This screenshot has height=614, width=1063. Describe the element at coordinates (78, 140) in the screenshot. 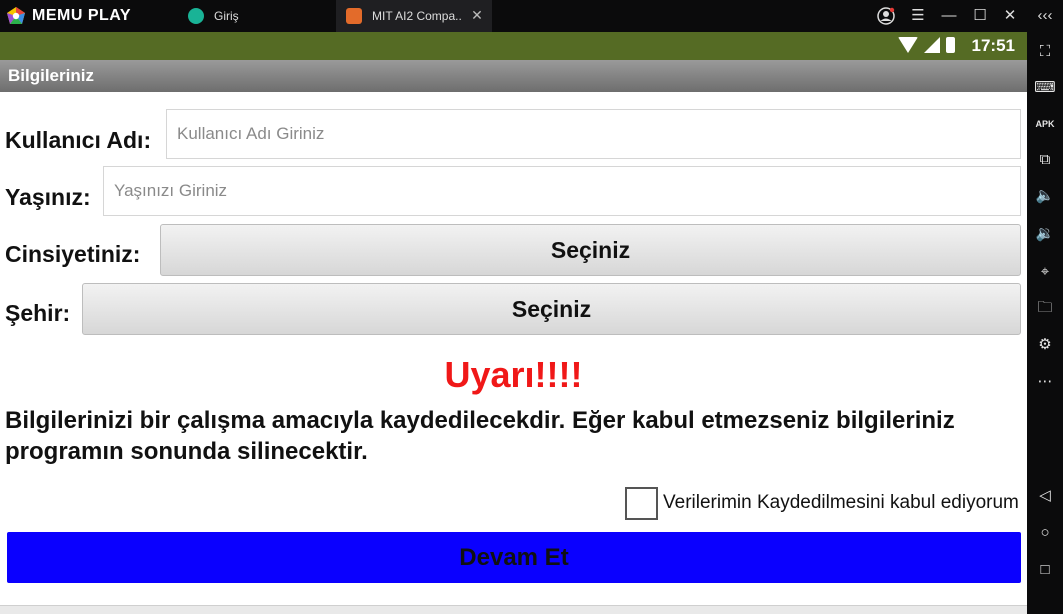

I see `username-label: Kullanıcı Adı:` at that location.